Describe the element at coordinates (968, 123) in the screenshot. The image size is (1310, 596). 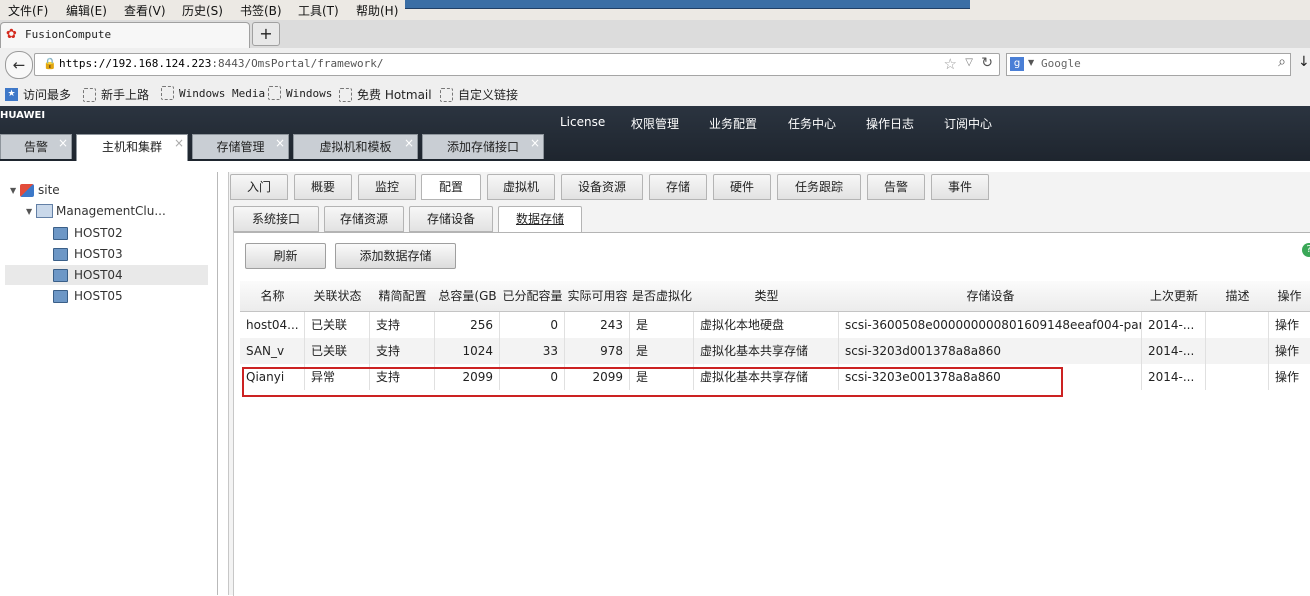
I see `topnav-subscription: 订阅中心` at that location.